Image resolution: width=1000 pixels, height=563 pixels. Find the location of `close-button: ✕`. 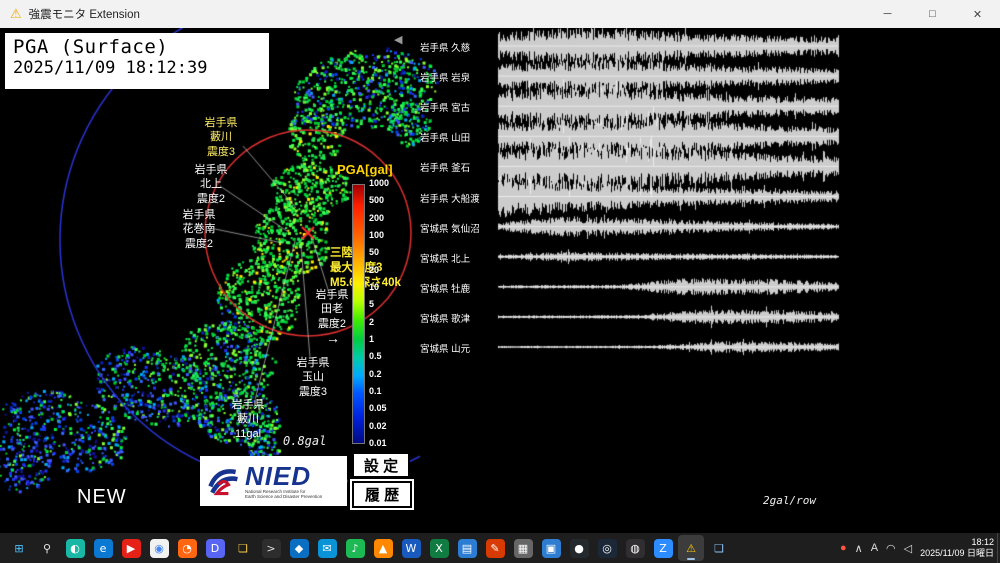

close-button: ✕ is located at coordinates (977, 14).